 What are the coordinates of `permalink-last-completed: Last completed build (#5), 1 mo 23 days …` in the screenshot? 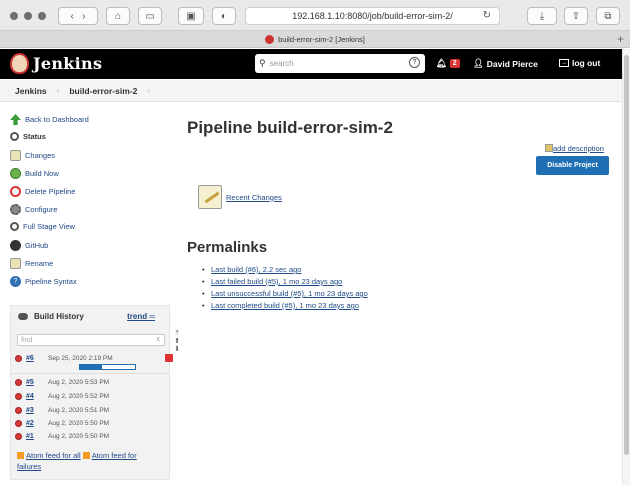 It's located at (285, 307).